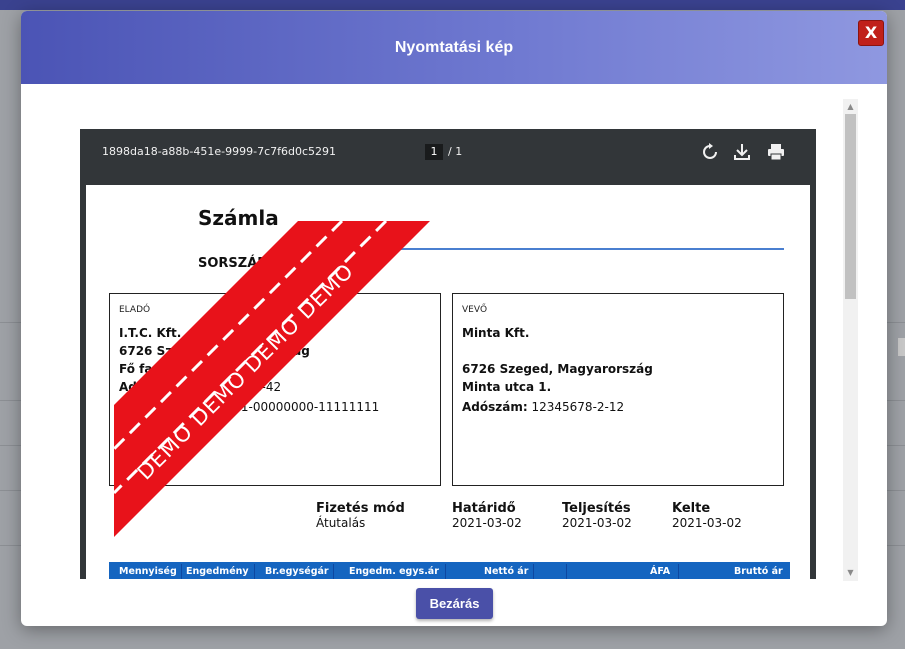  What do you see at coordinates (135, 310) in the screenshot?
I see `seller-caption: ELADÓ` at bounding box center [135, 310].